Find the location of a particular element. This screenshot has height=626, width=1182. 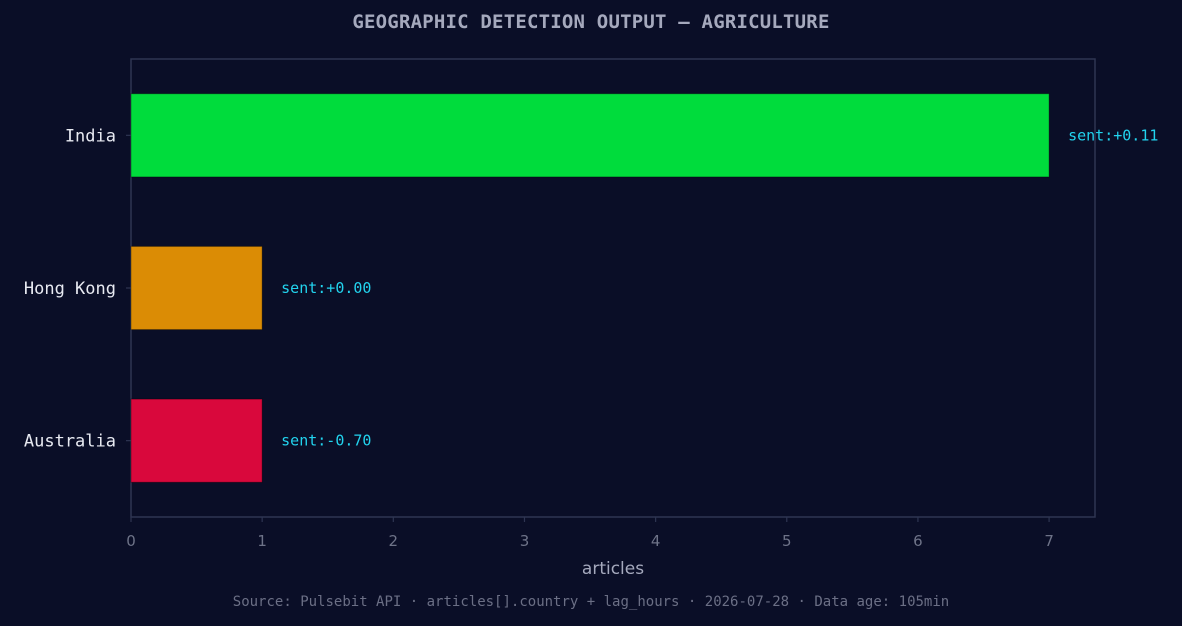

x-tick-label: 2 is located at coordinates (394, 541).